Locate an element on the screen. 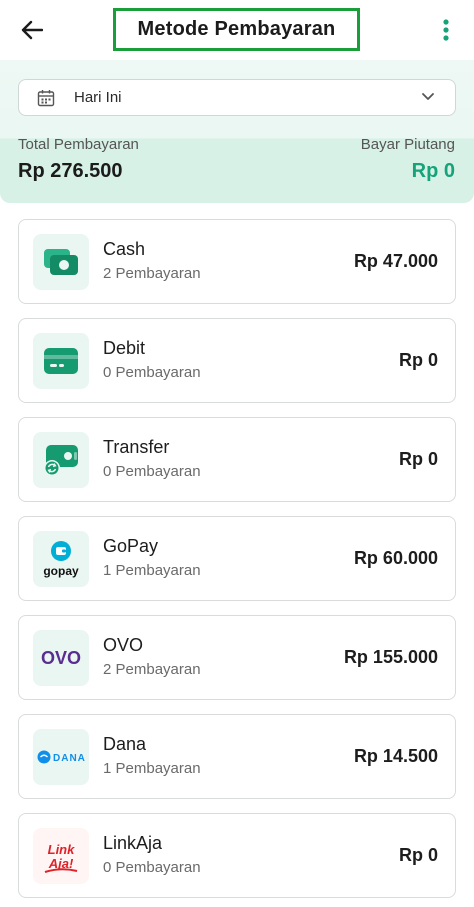 Image resolution: width=474 pixels, height=907 pixels. payment-method-dana: DANA Dana 1 Pembayaran Rp 14.500 is located at coordinates (237, 756).